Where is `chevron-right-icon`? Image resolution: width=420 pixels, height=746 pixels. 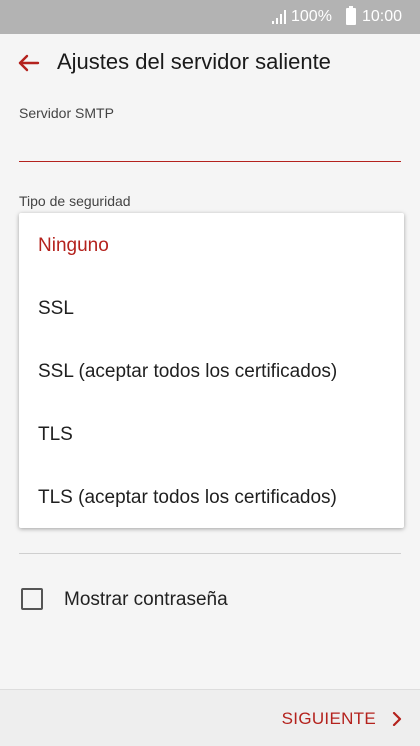 chevron-right-icon is located at coordinates (397, 718).